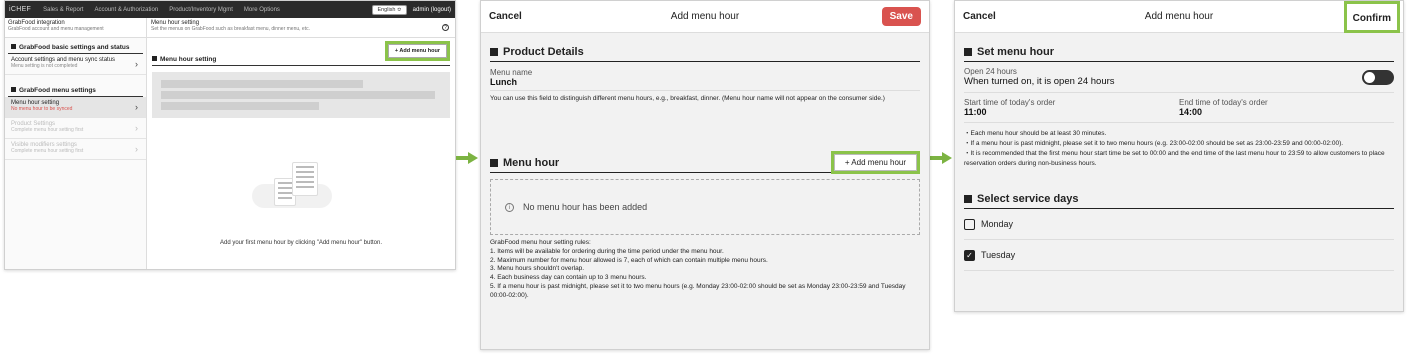 Image resolution: width=1408 pixels, height=358 pixels. What do you see at coordinates (63, 10) in the screenshot?
I see `nav-sales-report: Sales & Report` at bounding box center [63, 10].